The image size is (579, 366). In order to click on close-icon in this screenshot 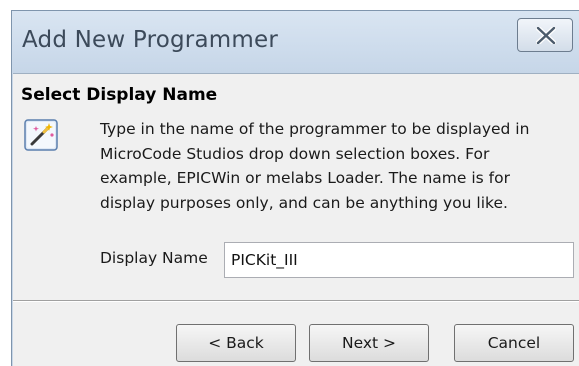, I will do `click(546, 35)`.